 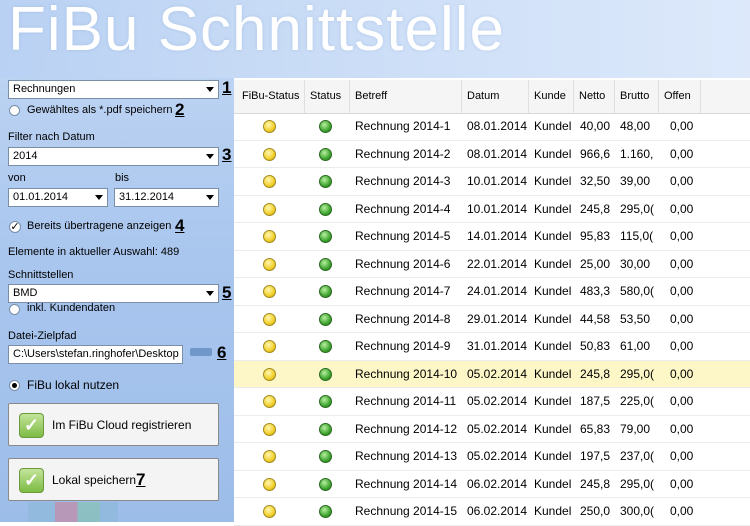 I want to click on marker-4: 4, so click(x=180, y=225).